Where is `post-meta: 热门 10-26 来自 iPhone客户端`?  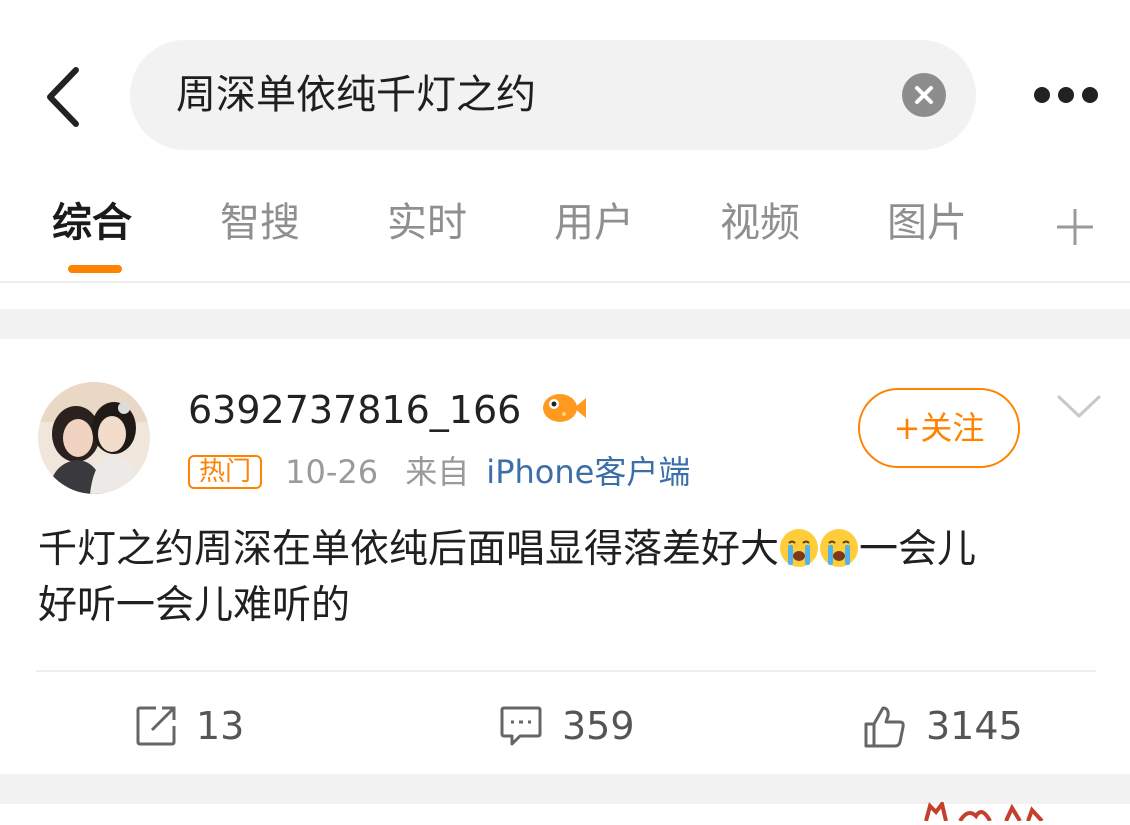 post-meta: 热门 10-26 来自 iPhone客户端 is located at coordinates (439, 472).